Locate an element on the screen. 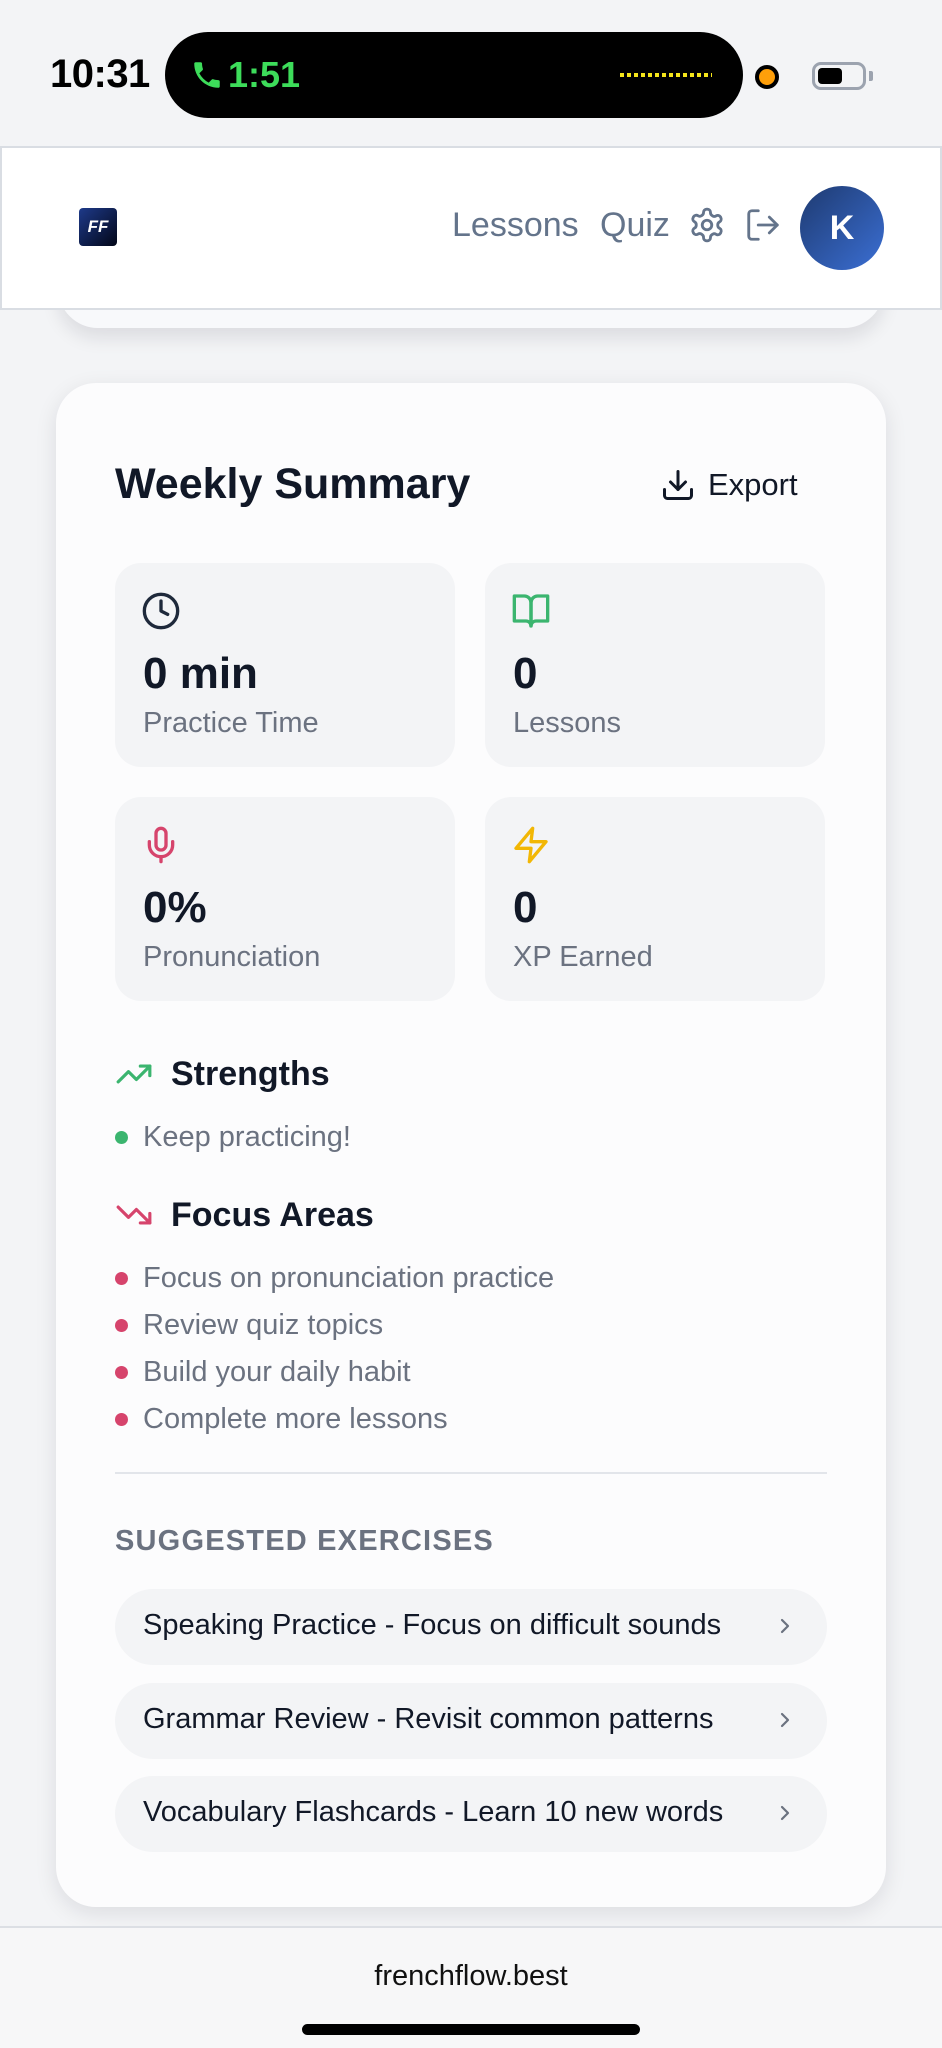 The width and height of the screenshot is (942, 2048). strengths-title: Strengths is located at coordinates (250, 1073).